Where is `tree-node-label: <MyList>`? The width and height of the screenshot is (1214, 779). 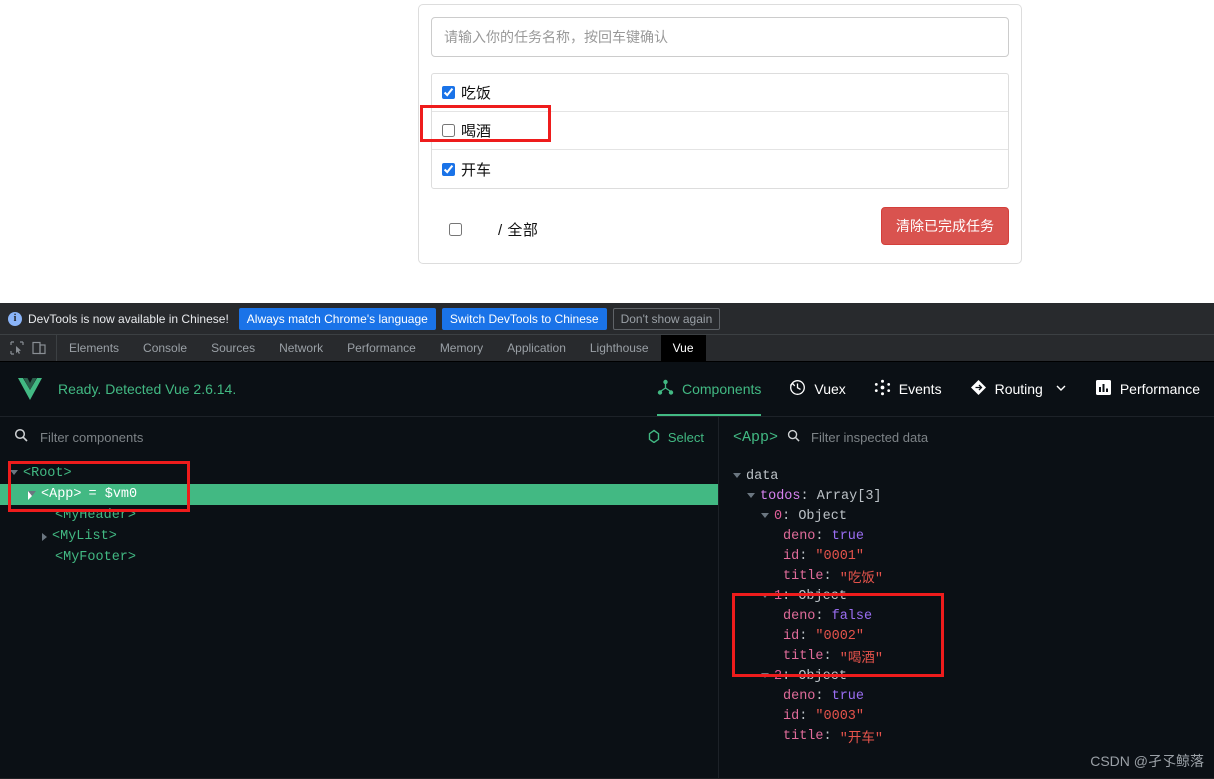 tree-node-label: <MyList> is located at coordinates (84, 536).